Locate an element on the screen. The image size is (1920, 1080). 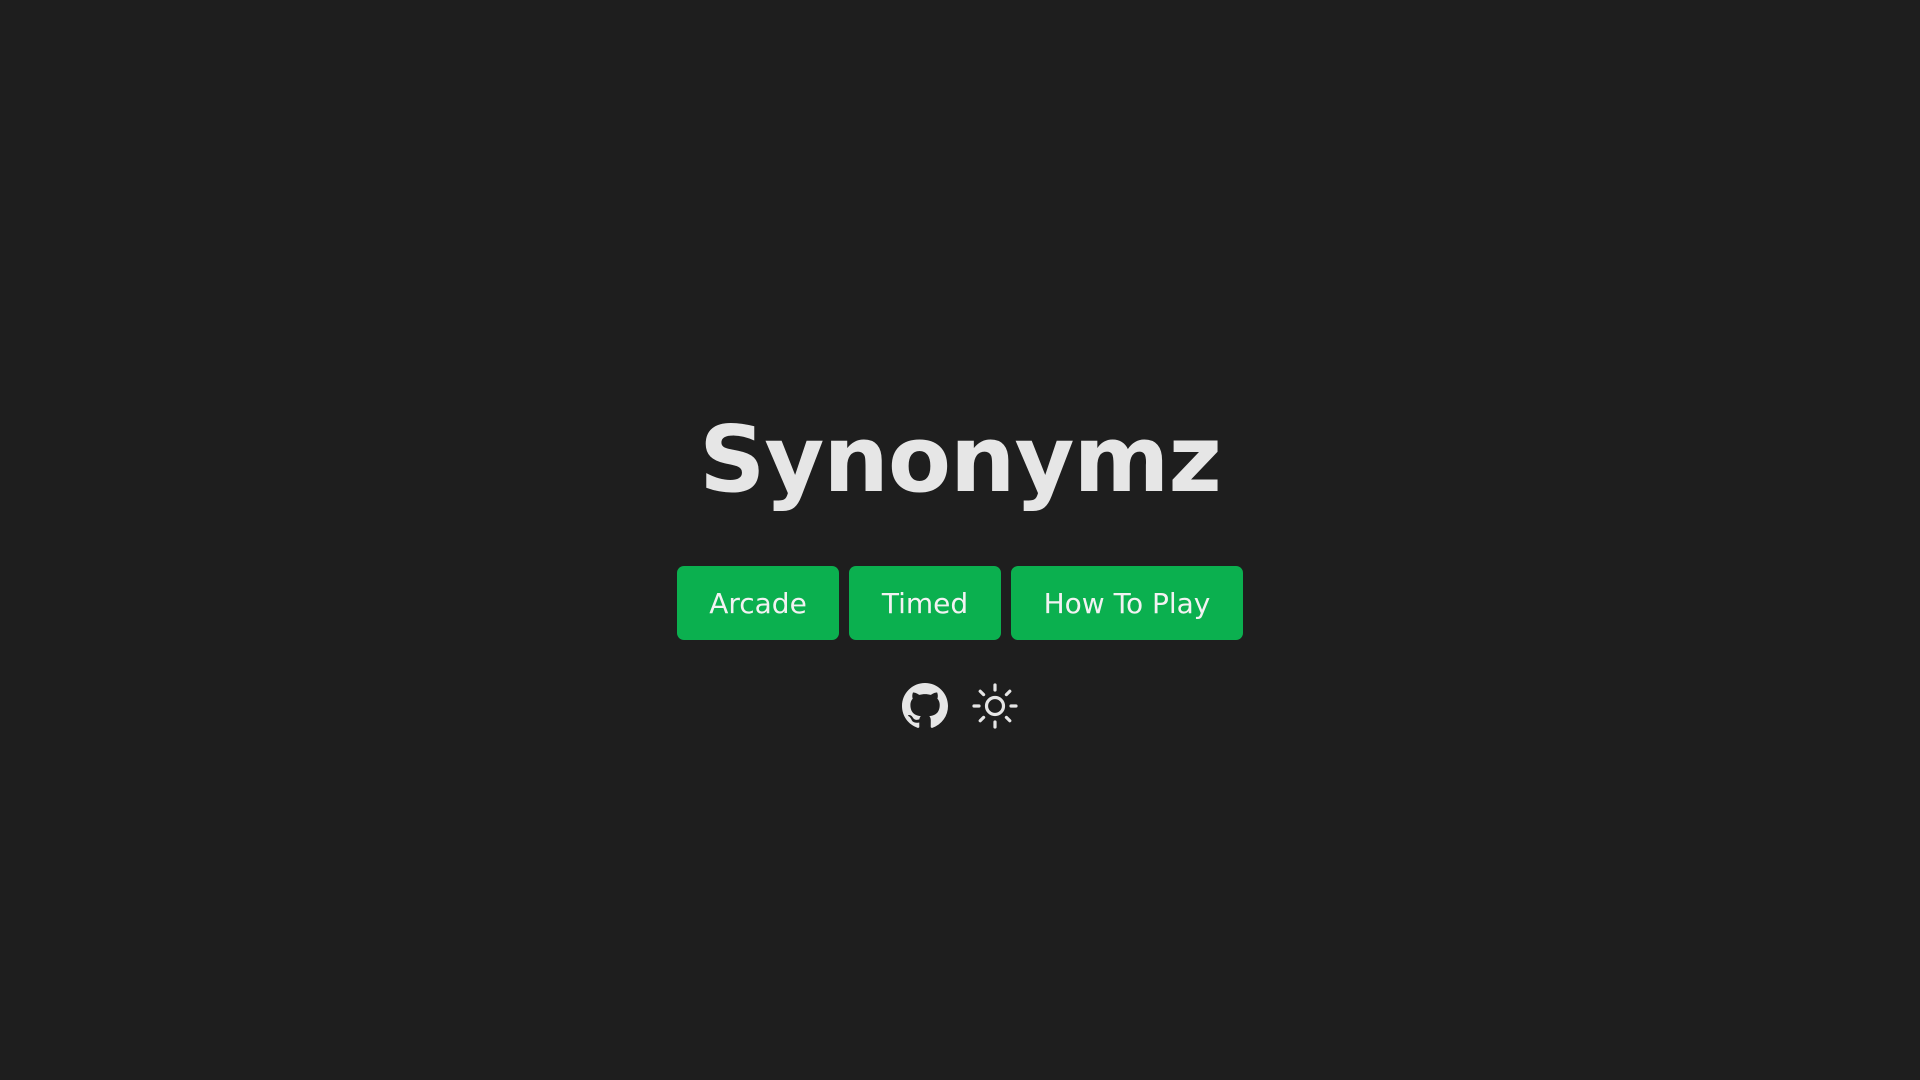
icon-row is located at coordinates (960, 706).